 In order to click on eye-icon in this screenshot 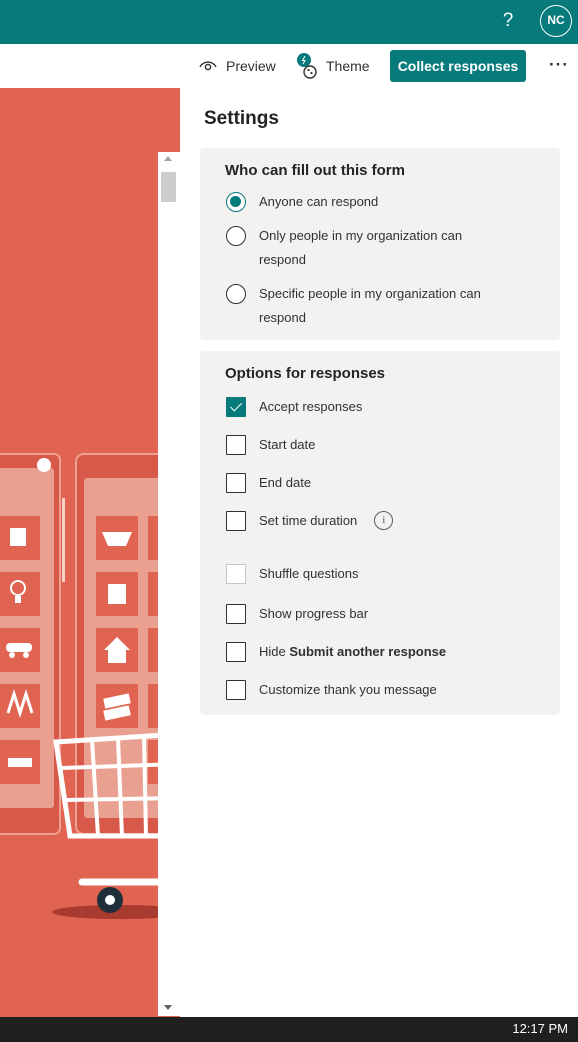, I will do `click(208, 66)`.